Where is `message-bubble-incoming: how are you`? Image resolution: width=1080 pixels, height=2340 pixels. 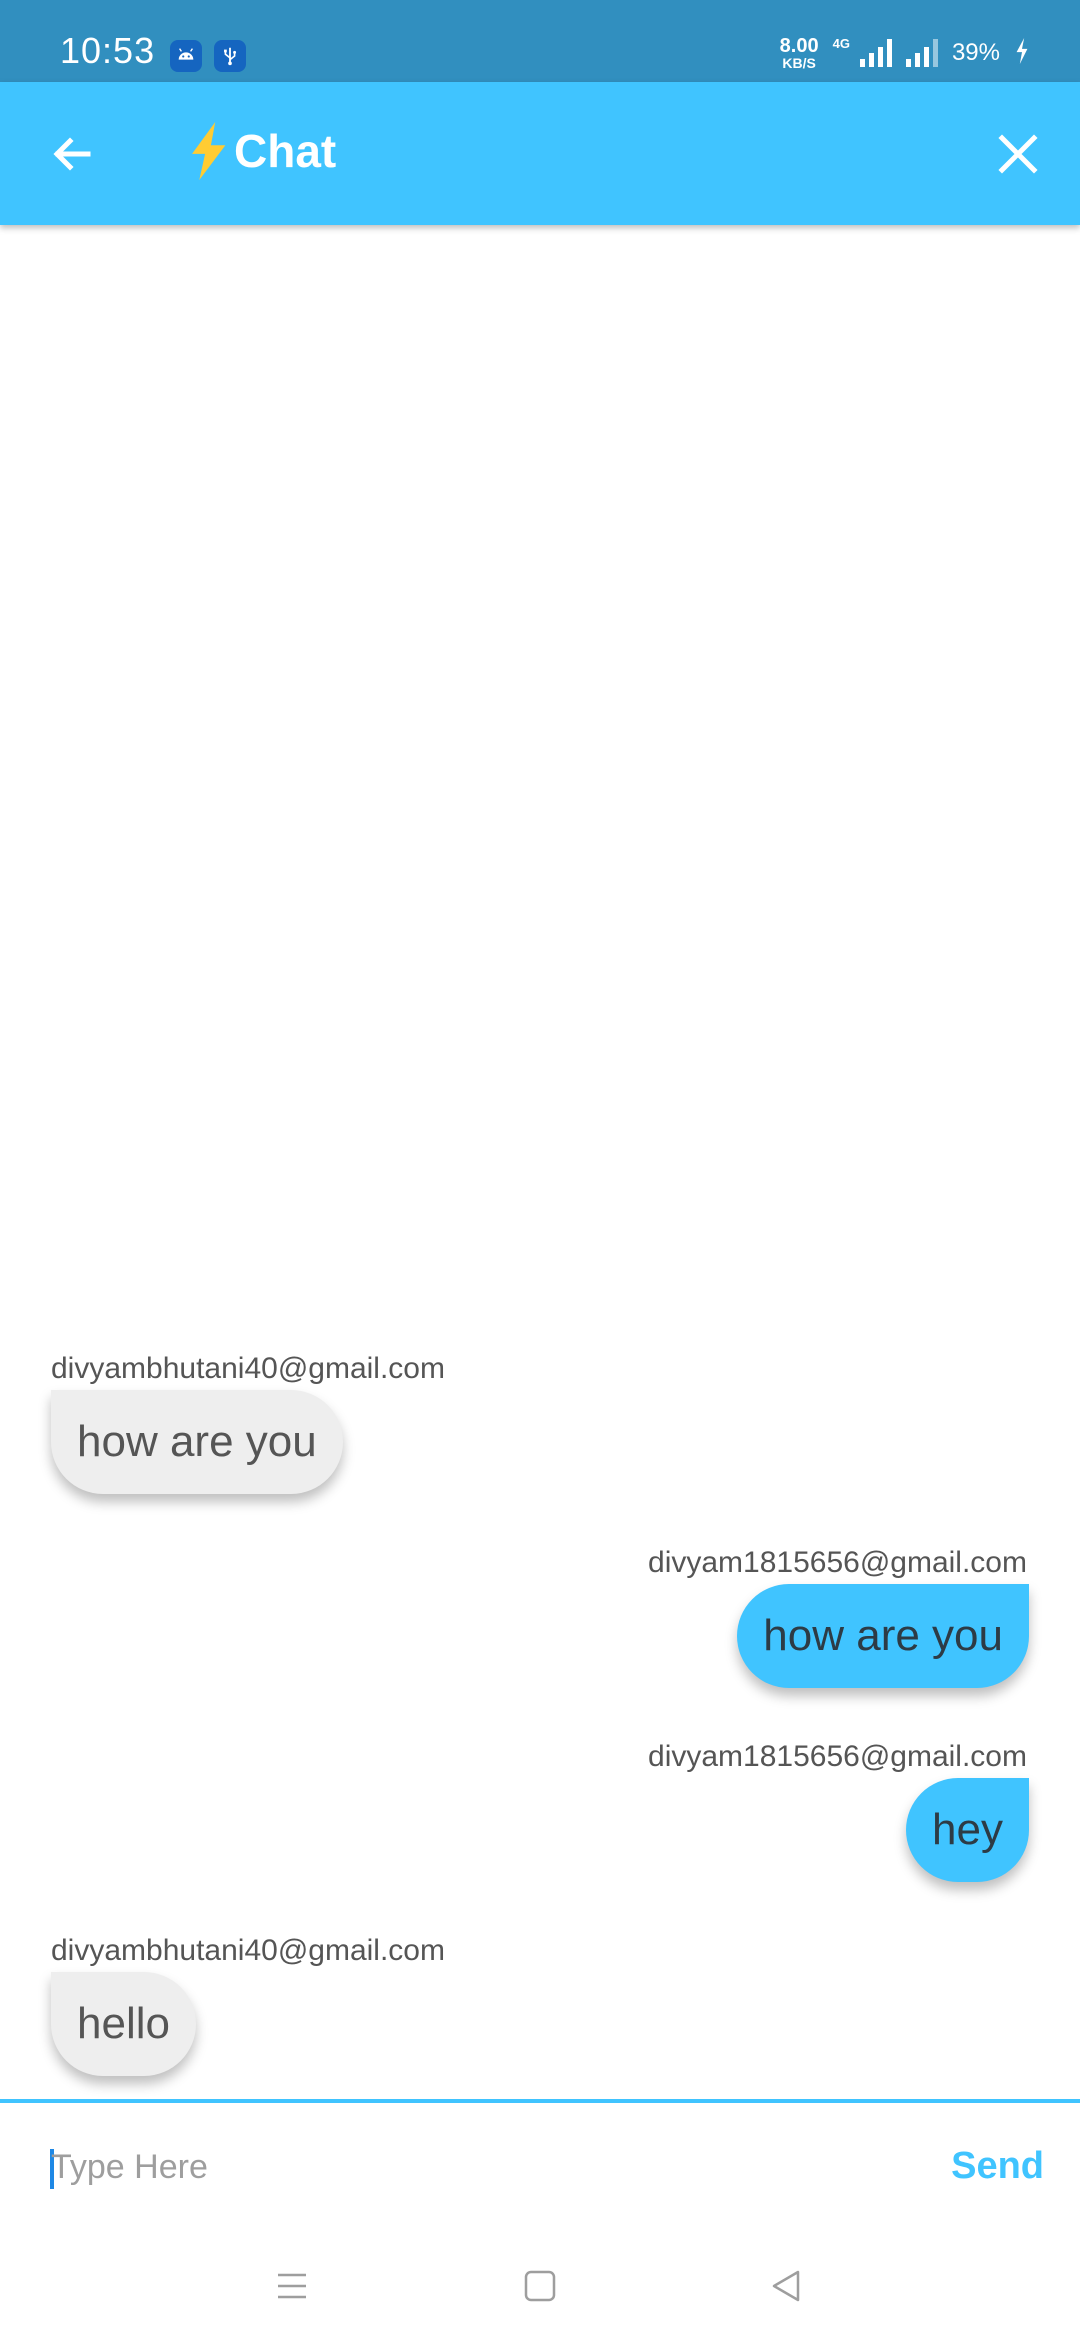 message-bubble-incoming: how are you is located at coordinates (197, 1442).